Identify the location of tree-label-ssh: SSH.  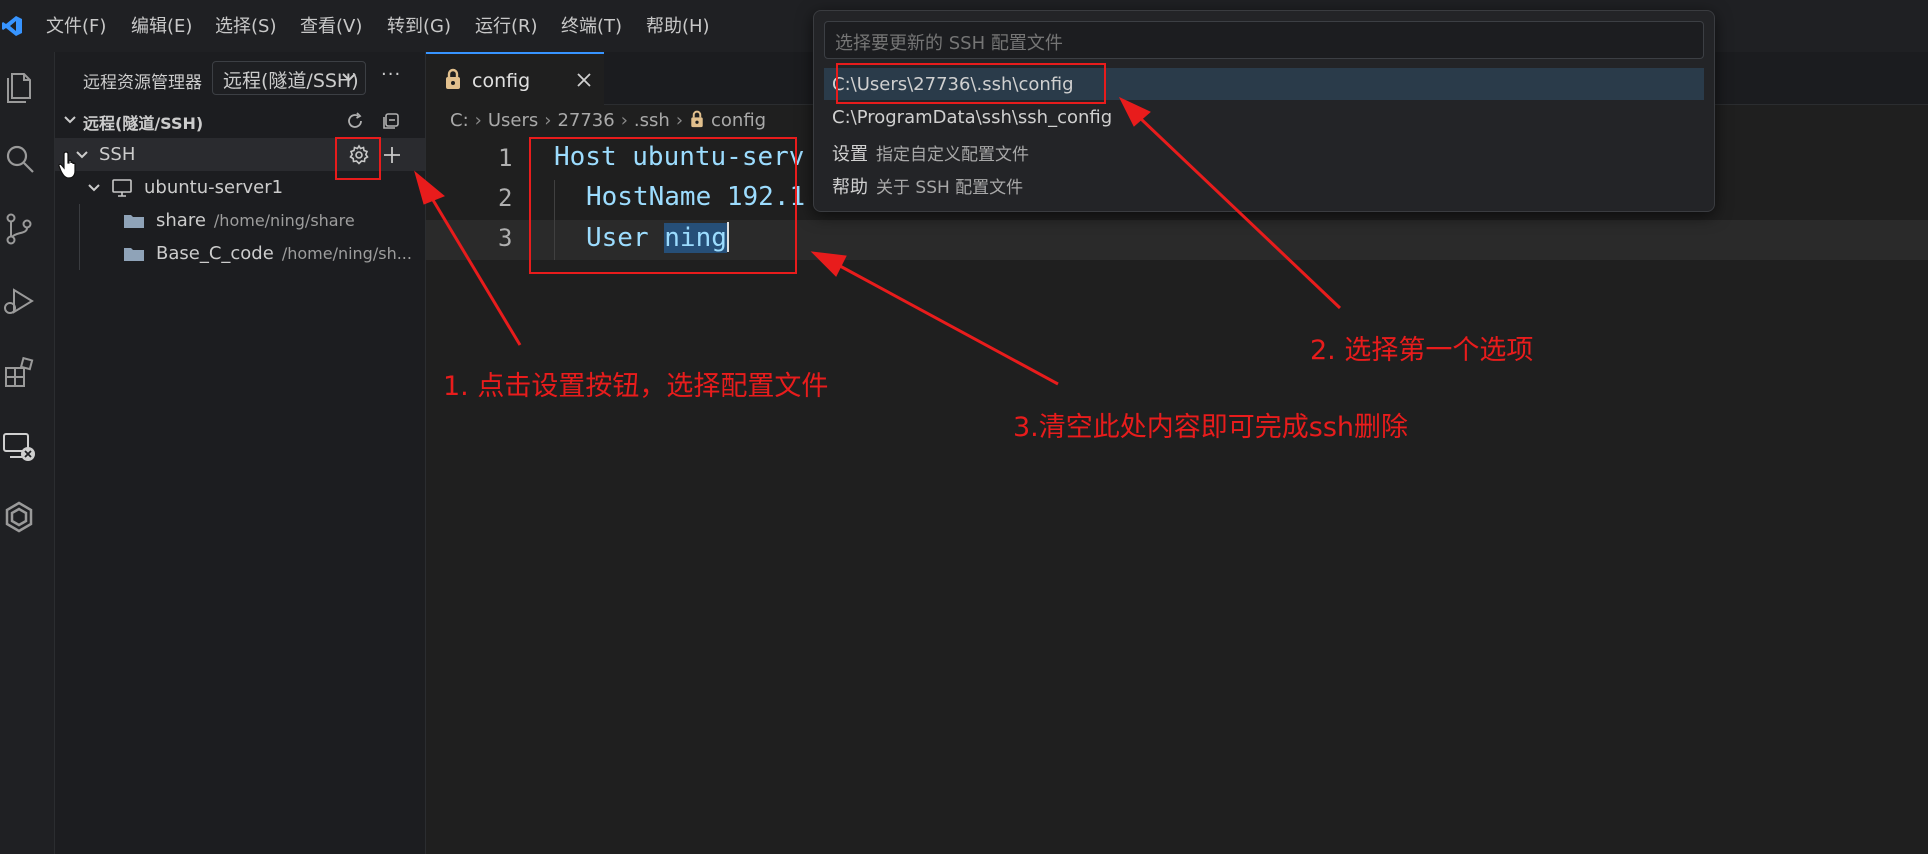
(117, 154).